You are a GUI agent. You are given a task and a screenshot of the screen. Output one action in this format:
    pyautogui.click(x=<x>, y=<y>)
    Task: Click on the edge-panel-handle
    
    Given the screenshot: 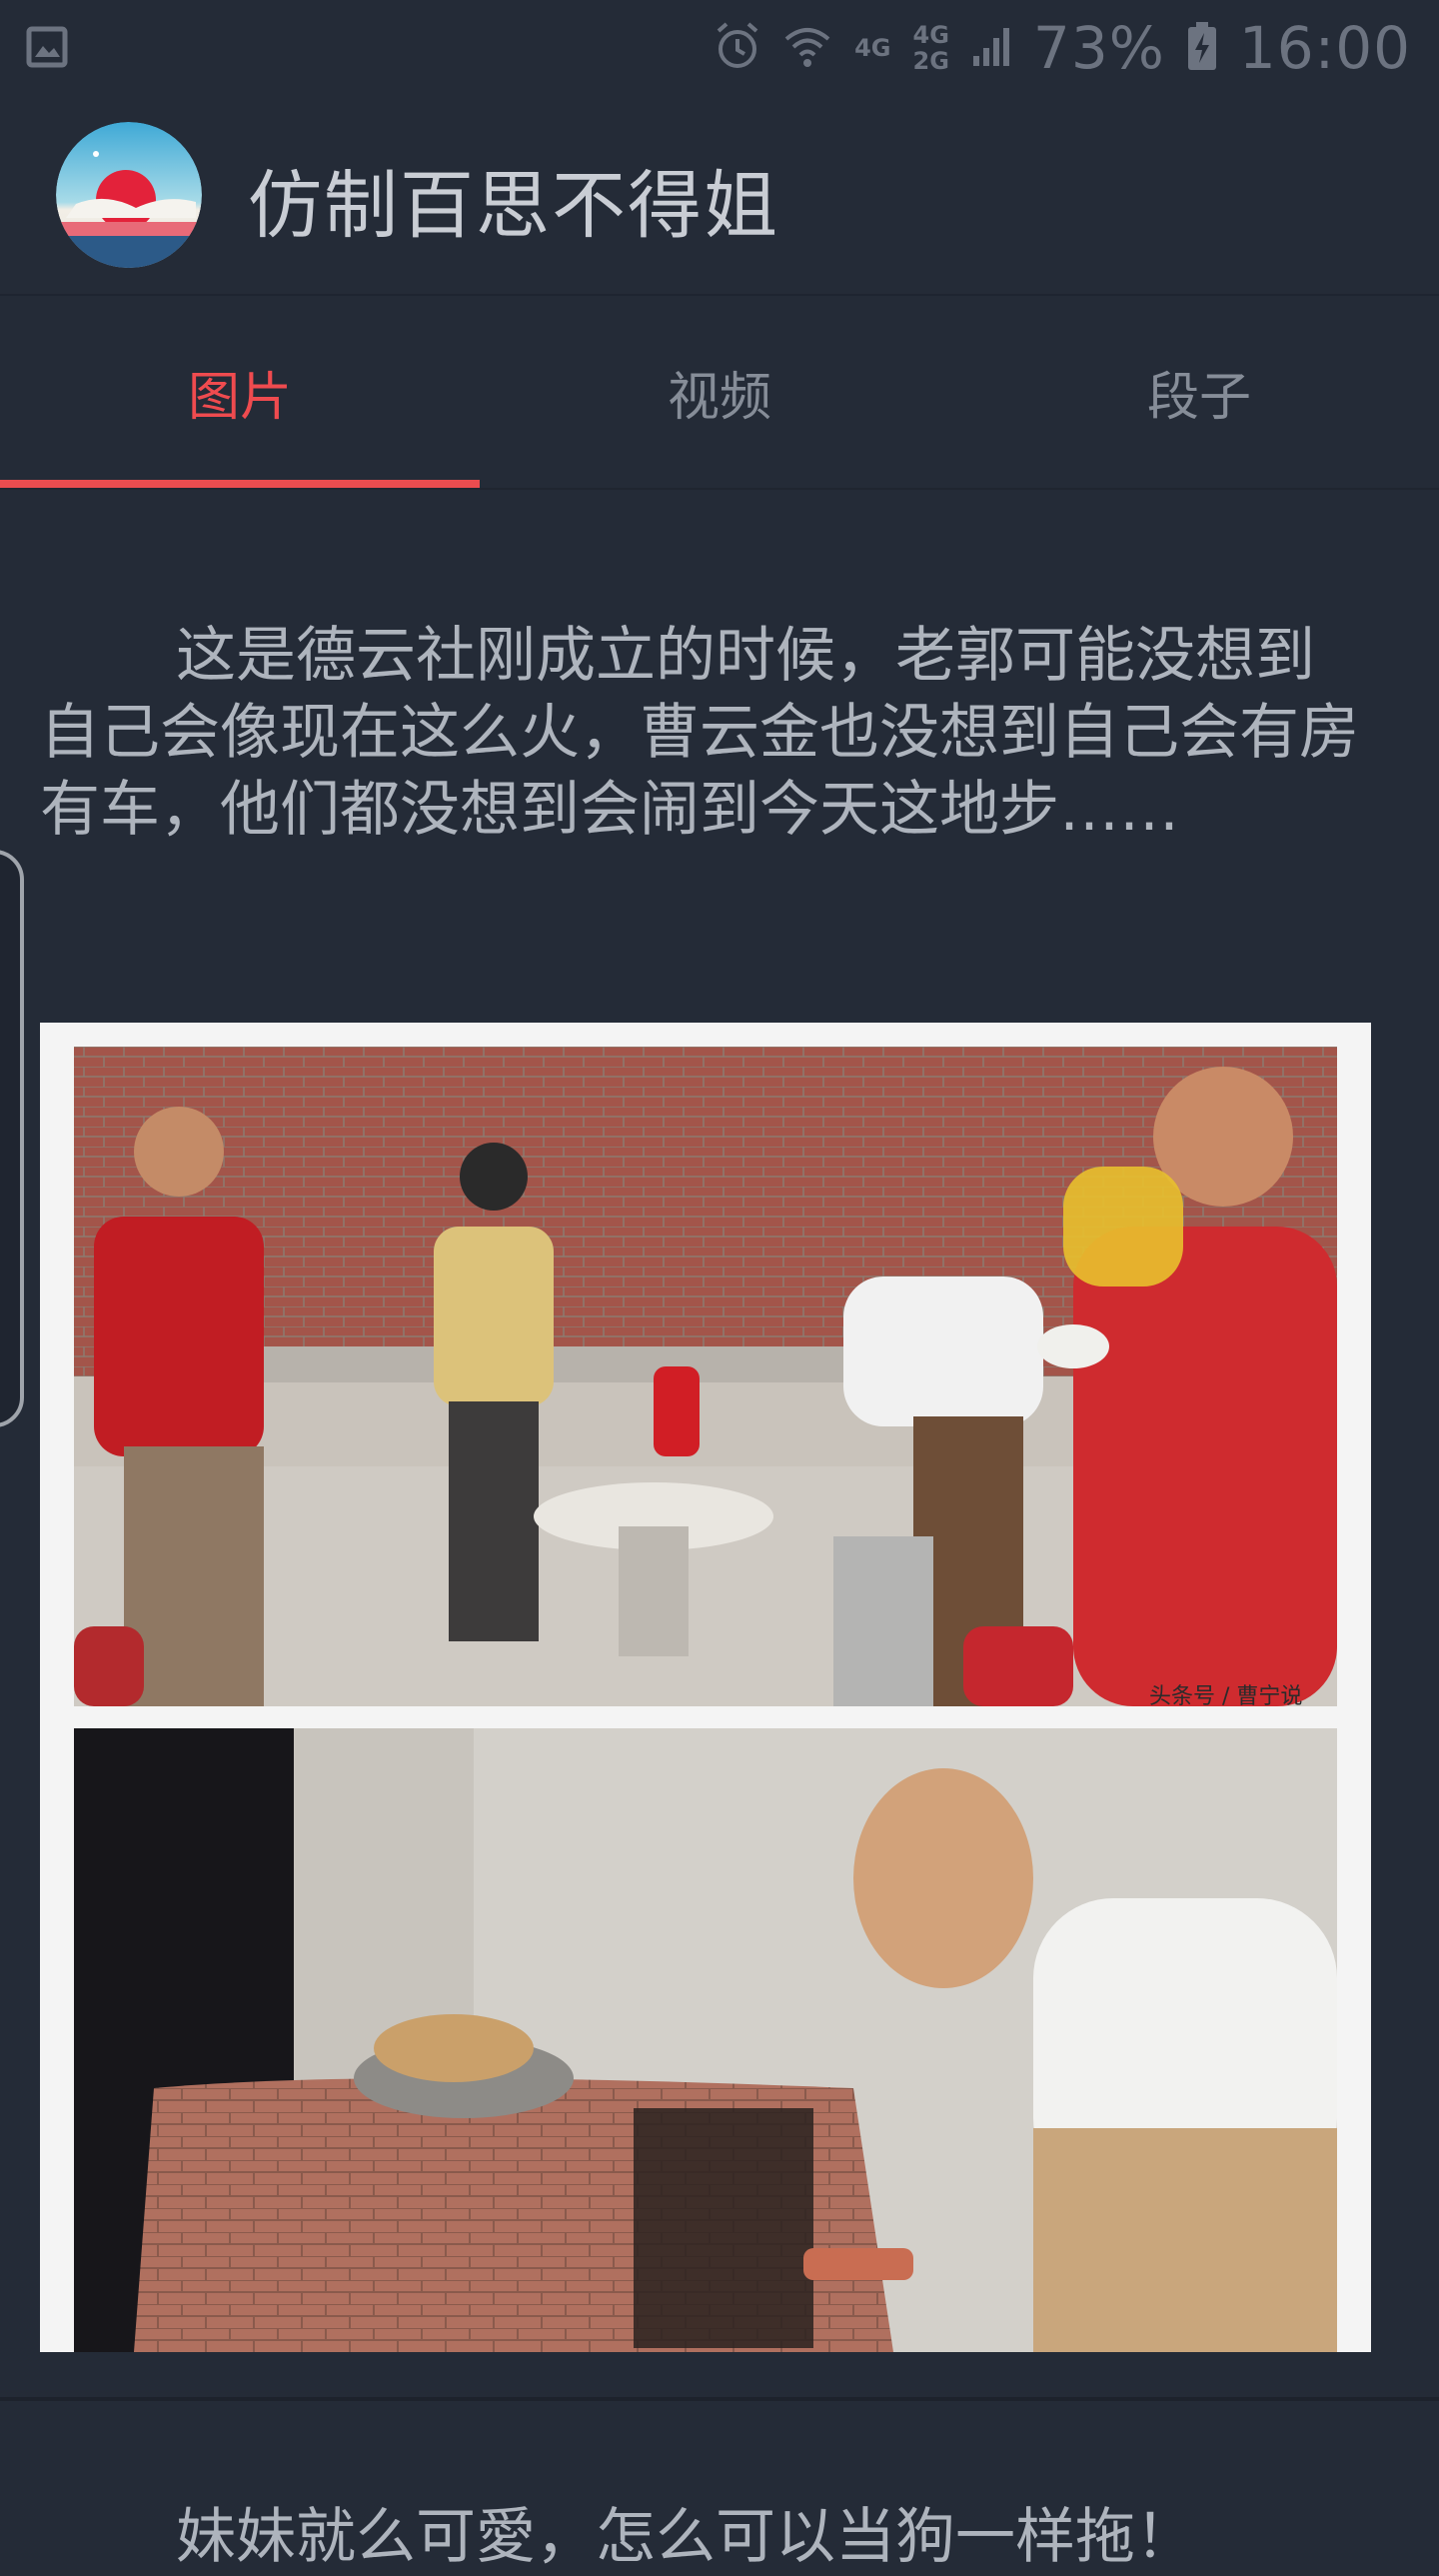 What is the action you would take?
    pyautogui.click(x=12, y=1139)
    